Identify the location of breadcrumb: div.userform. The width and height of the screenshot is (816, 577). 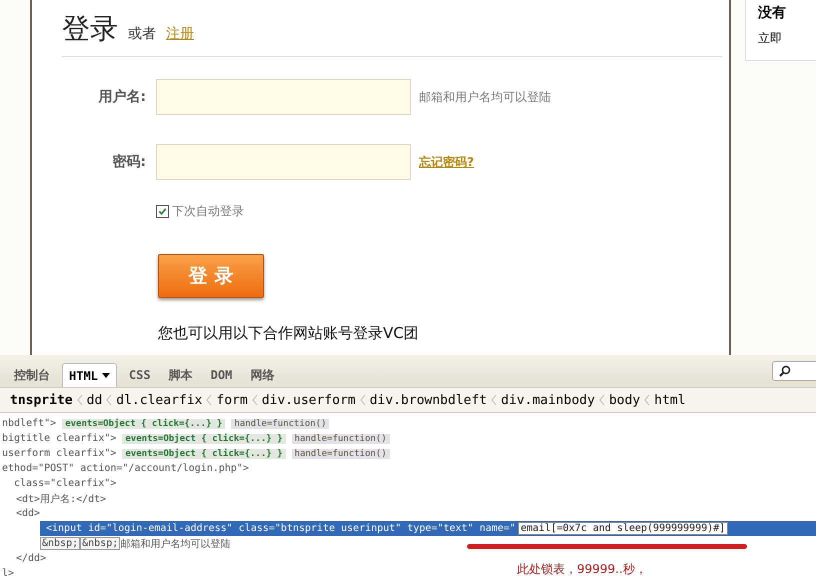
(309, 400).